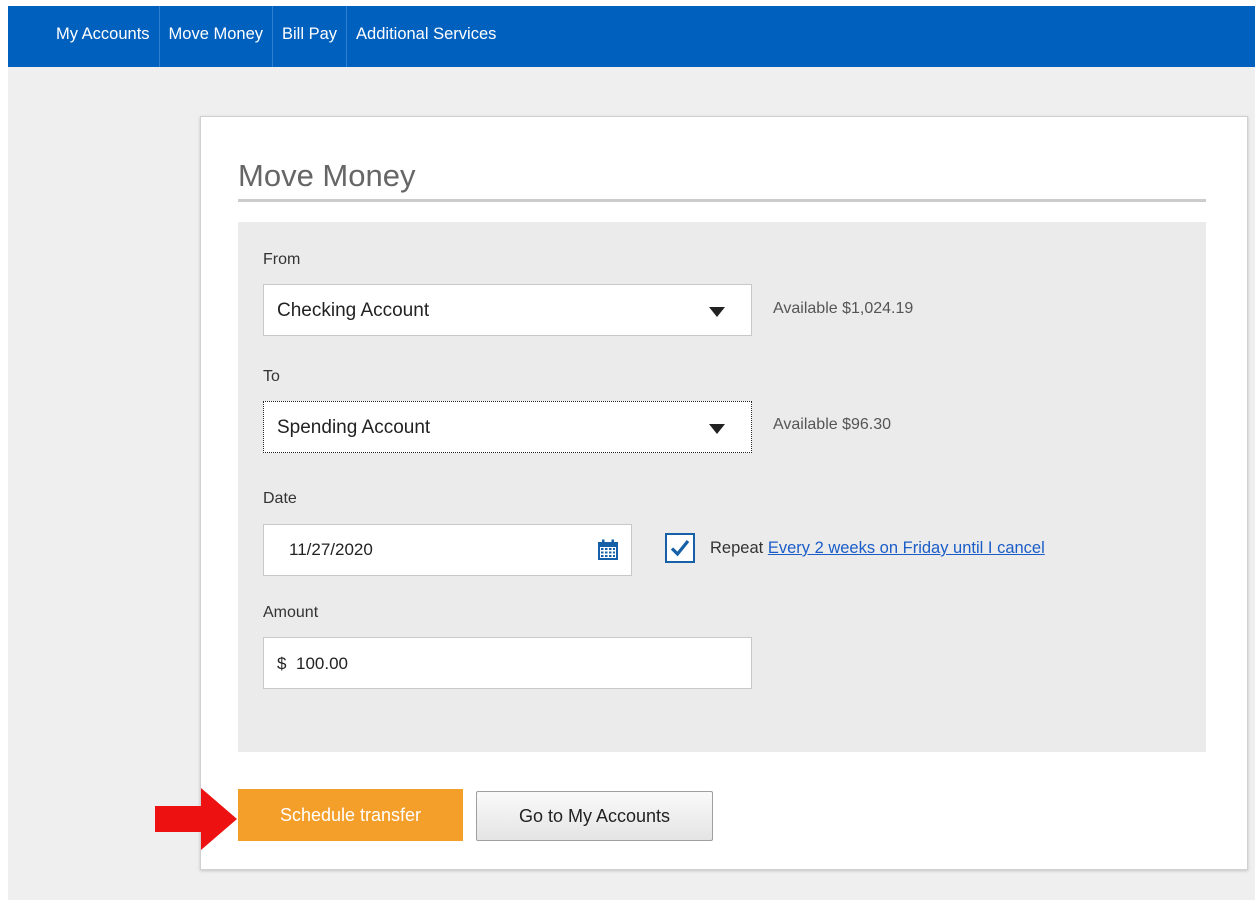  What do you see at coordinates (447, 550) in the screenshot?
I see `date-input: 11/27/2020` at bounding box center [447, 550].